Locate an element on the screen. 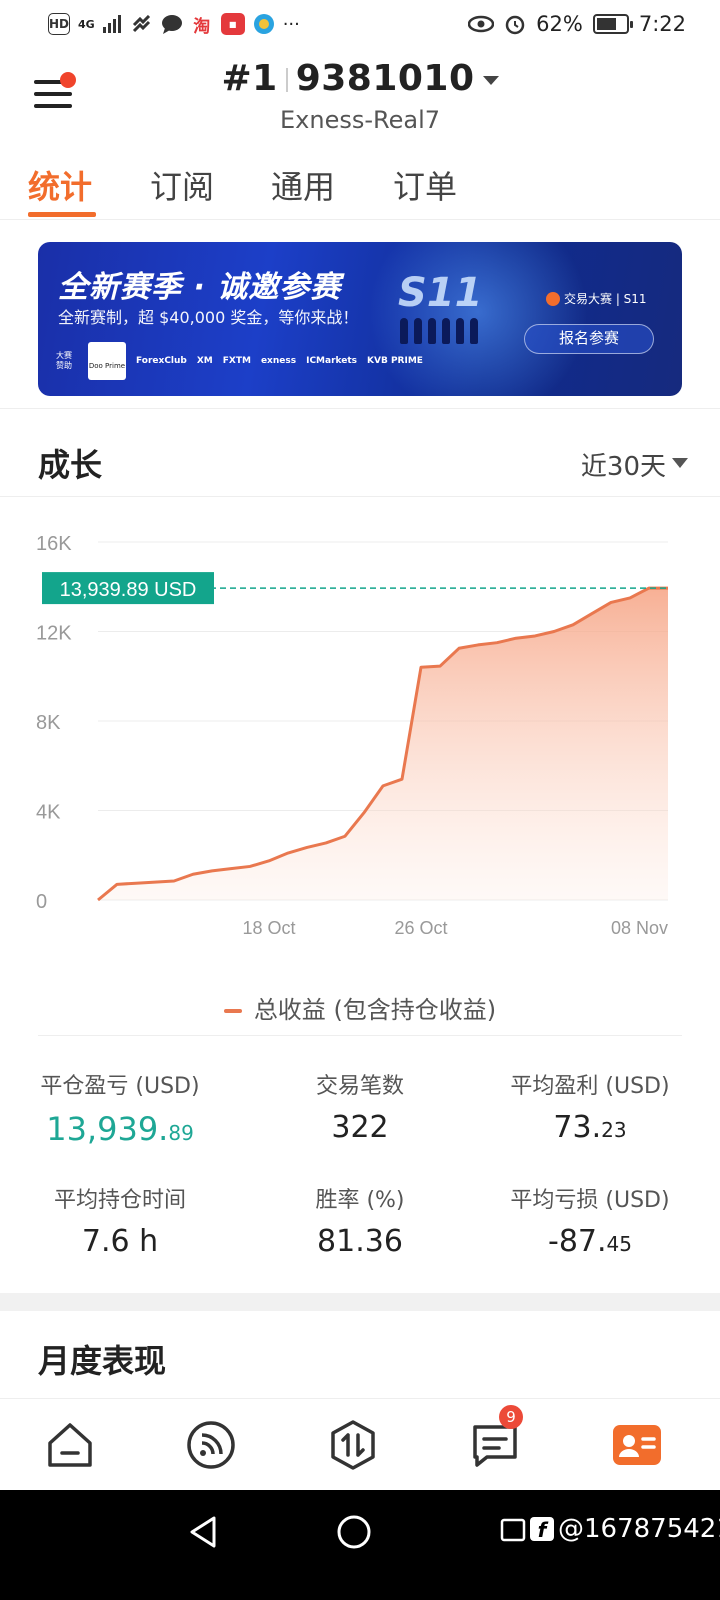 The height and width of the screenshot is (1600, 720). clock: 7:22 is located at coordinates (662, 24).